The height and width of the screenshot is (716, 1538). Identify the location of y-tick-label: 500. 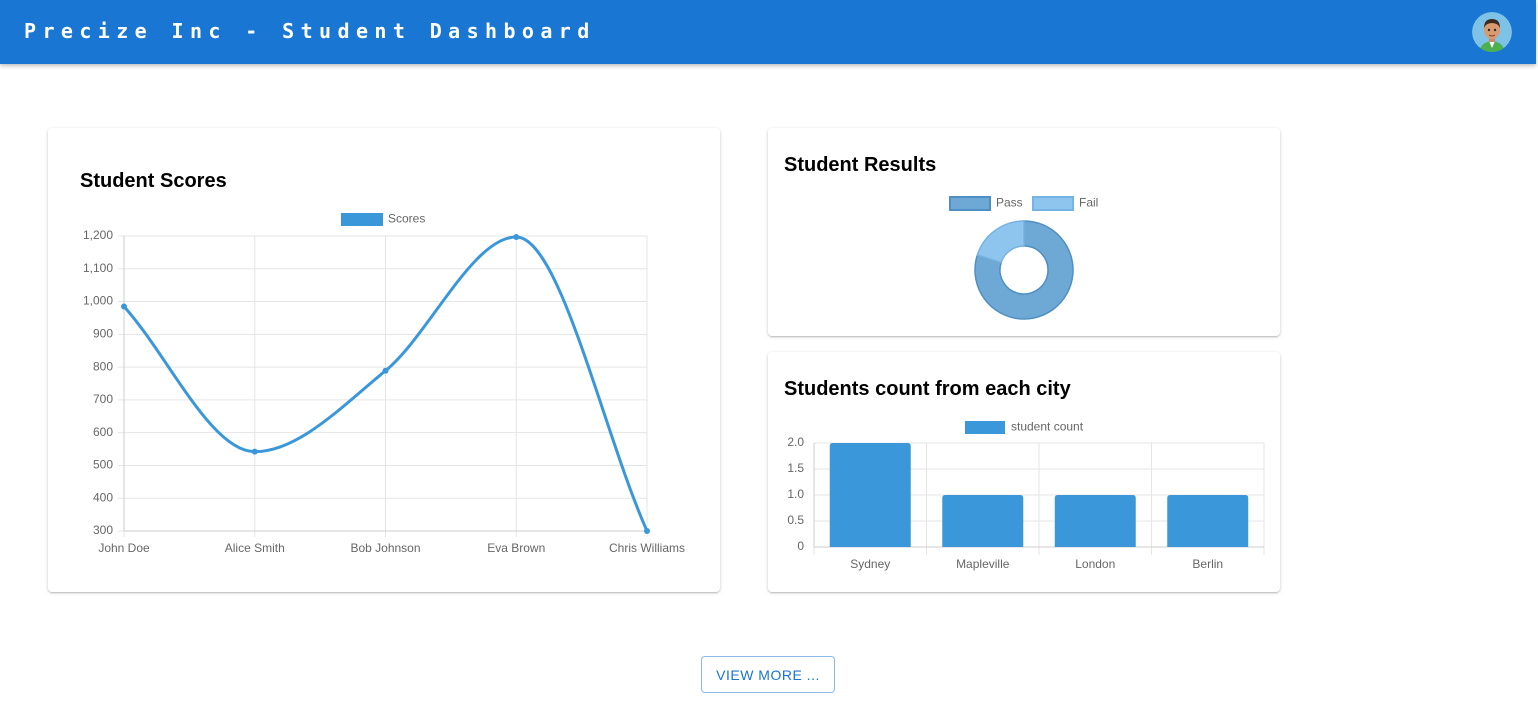
(103, 465).